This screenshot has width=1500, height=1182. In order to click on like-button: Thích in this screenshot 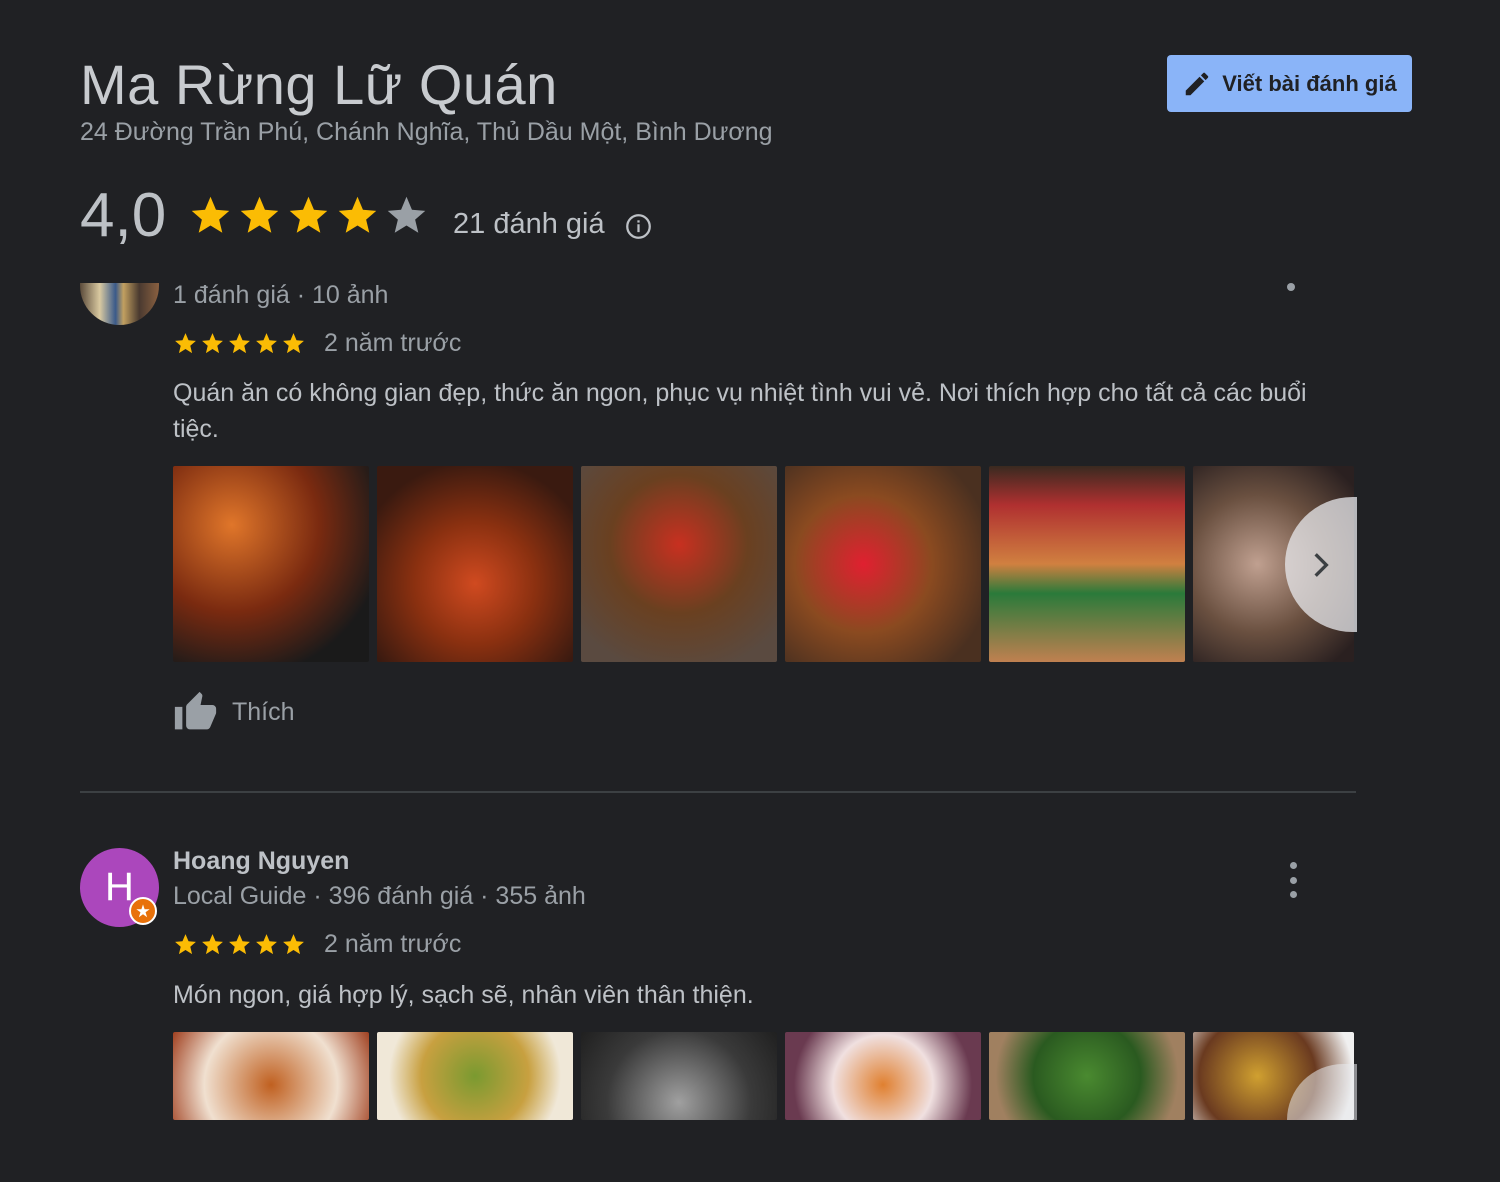, I will do `click(234, 712)`.